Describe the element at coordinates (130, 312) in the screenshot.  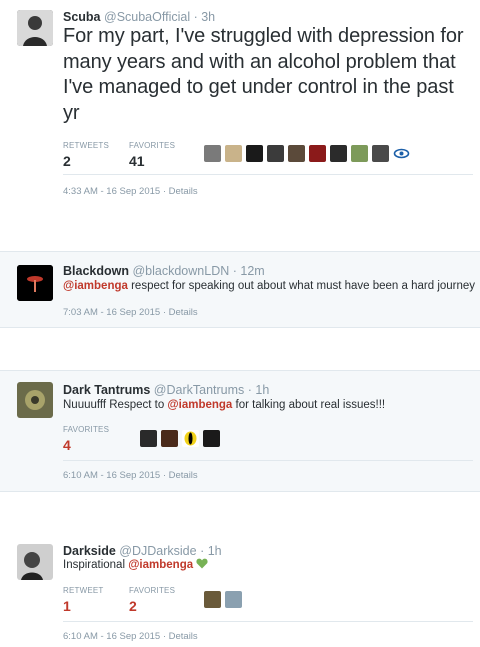
I see `tweet-meta: 7:03 AM - 16 Sep 2015 · Details` at that location.